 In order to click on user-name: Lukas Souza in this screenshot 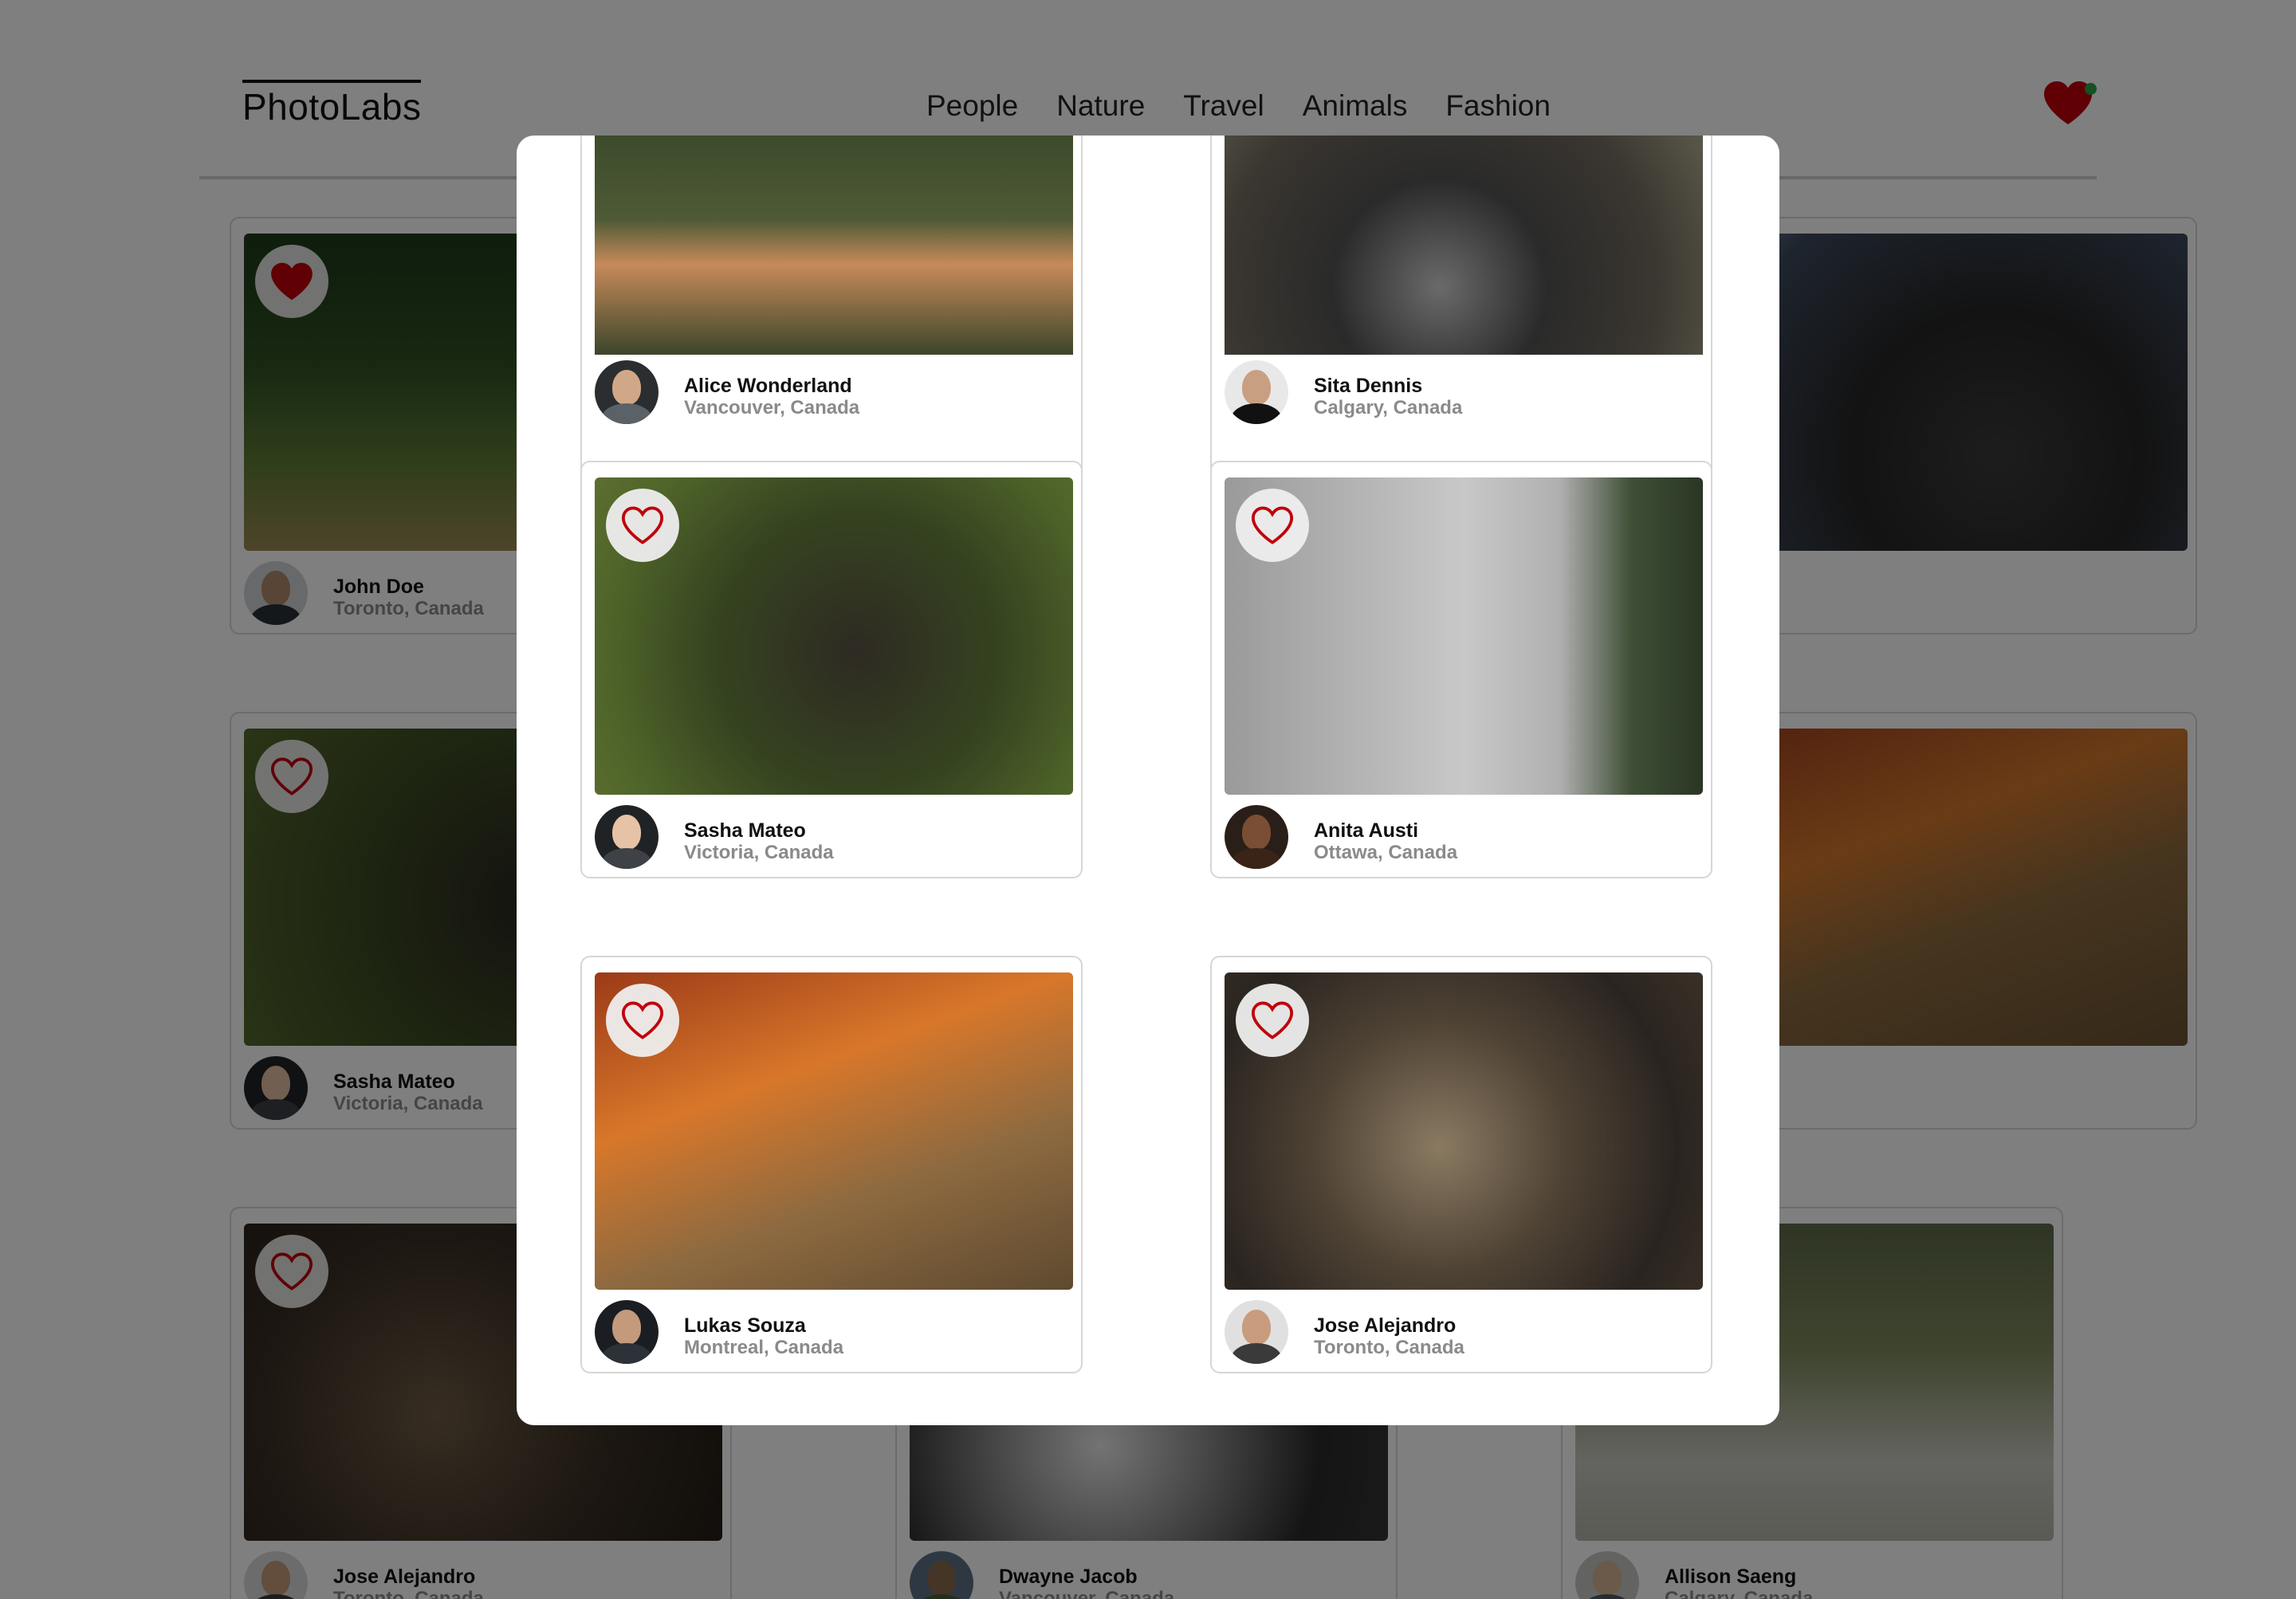, I will do `click(745, 1325)`.